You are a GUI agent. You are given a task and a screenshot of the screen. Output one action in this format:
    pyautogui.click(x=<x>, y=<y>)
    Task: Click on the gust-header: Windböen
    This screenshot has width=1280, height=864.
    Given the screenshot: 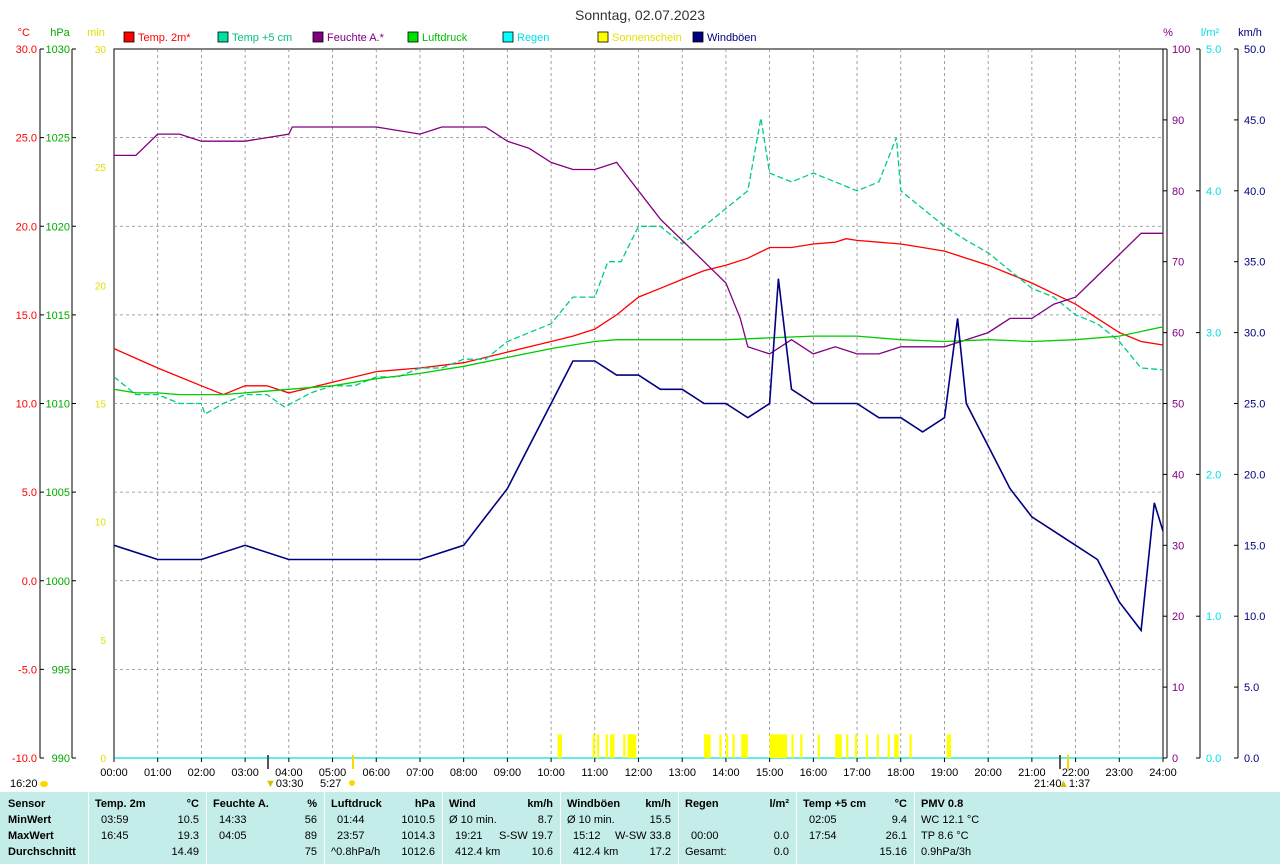 What is the action you would take?
    pyautogui.click(x=594, y=804)
    